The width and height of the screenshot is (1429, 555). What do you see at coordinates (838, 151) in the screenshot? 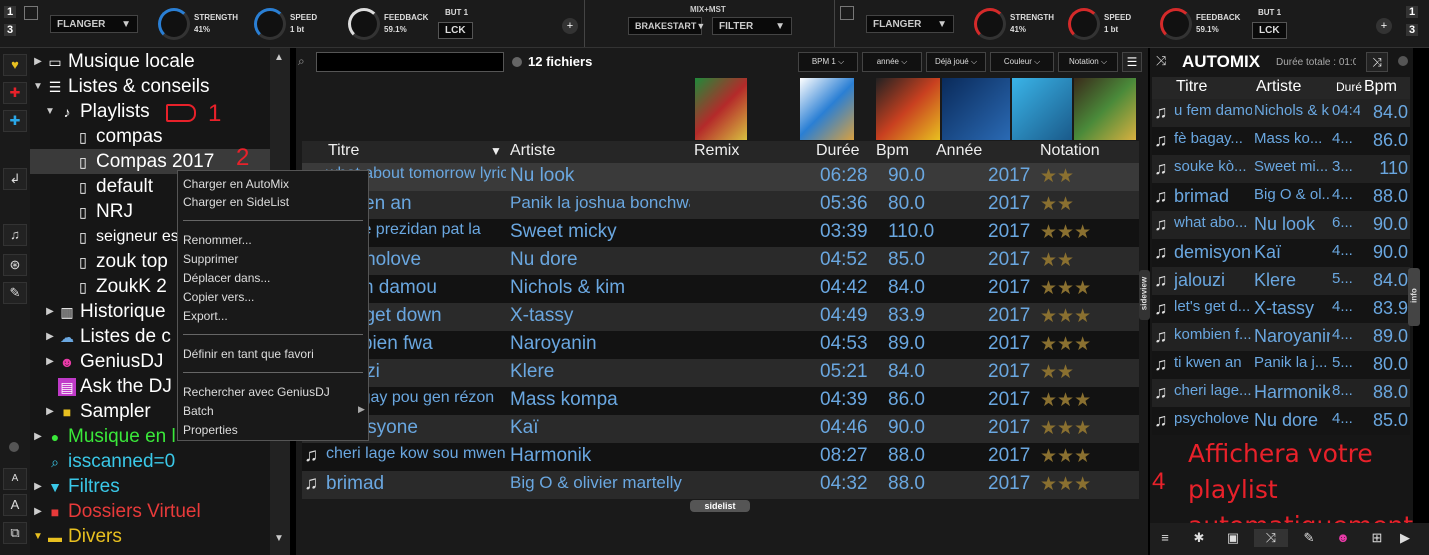
I see `column-duration: Durée` at bounding box center [838, 151].